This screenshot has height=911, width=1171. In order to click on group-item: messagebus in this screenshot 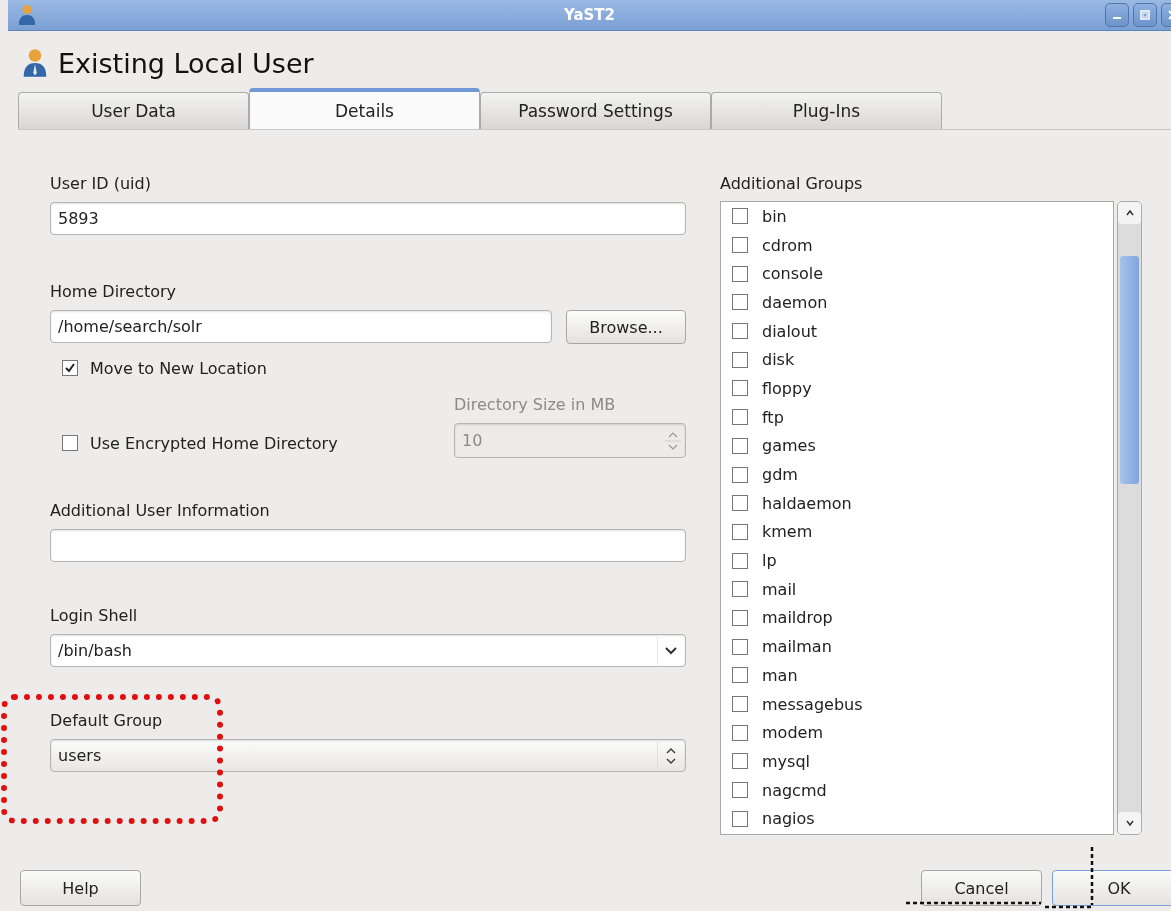, I will do `click(917, 704)`.